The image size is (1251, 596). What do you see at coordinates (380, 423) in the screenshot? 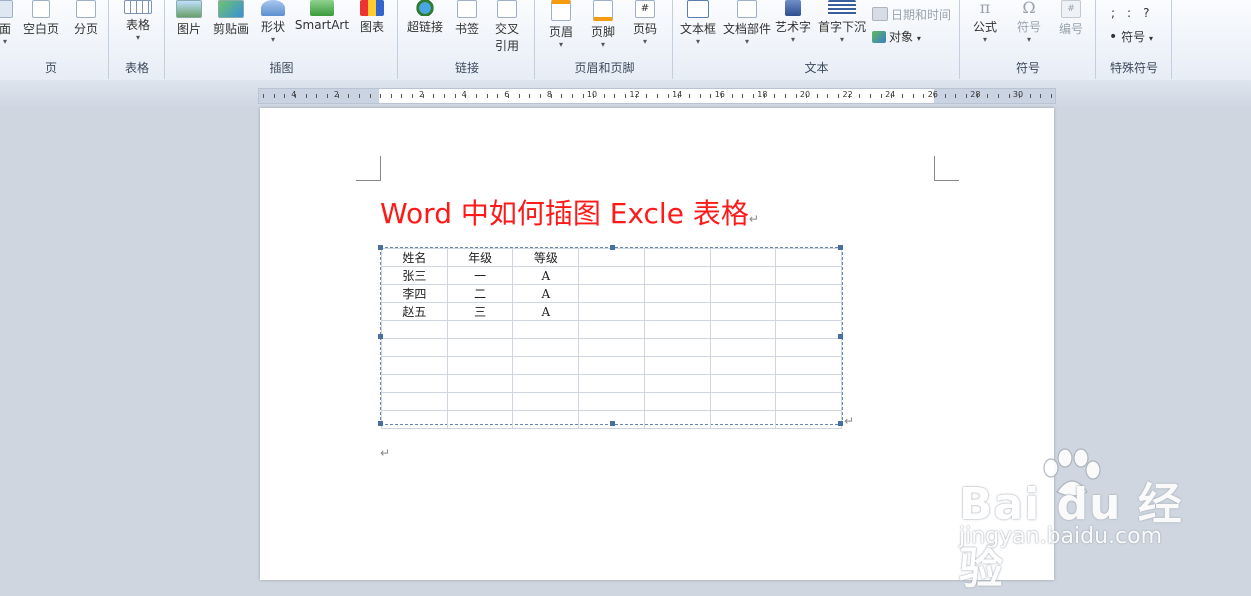
I see `resize-handle-bottom-left` at bounding box center [380, 423].